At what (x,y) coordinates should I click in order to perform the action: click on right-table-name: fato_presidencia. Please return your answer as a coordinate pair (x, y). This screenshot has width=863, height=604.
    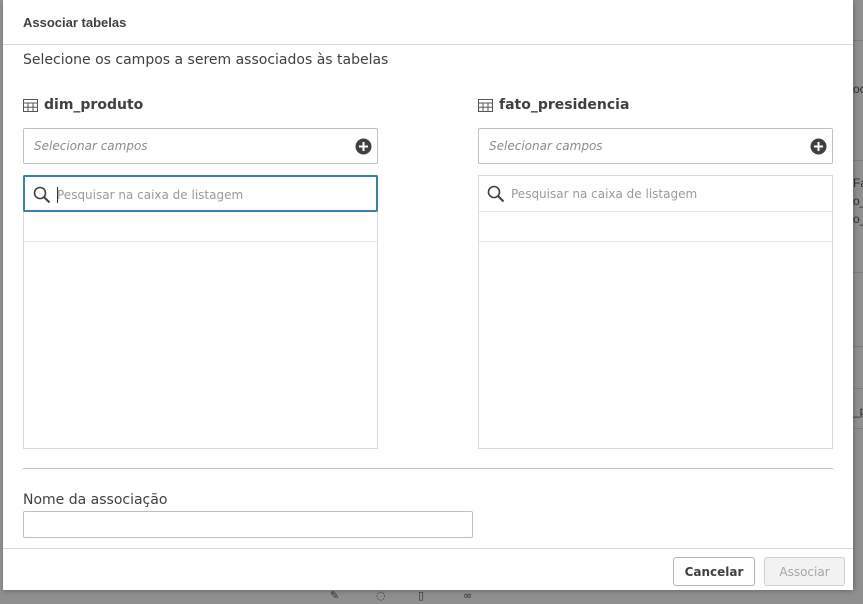
    Looking at the image, I should click on (564, 105).